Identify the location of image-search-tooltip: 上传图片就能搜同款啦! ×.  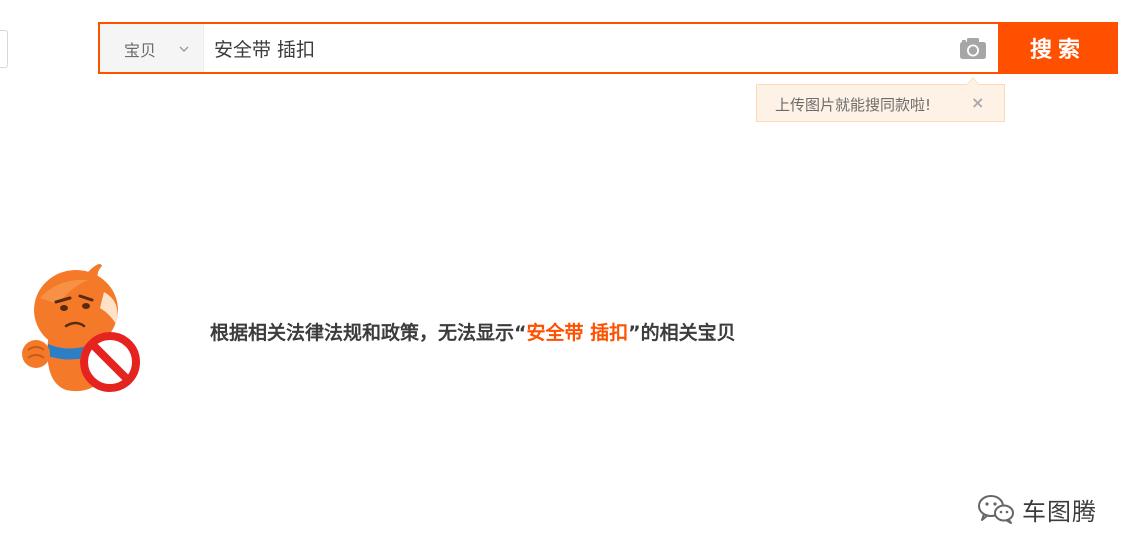
(880, 99).